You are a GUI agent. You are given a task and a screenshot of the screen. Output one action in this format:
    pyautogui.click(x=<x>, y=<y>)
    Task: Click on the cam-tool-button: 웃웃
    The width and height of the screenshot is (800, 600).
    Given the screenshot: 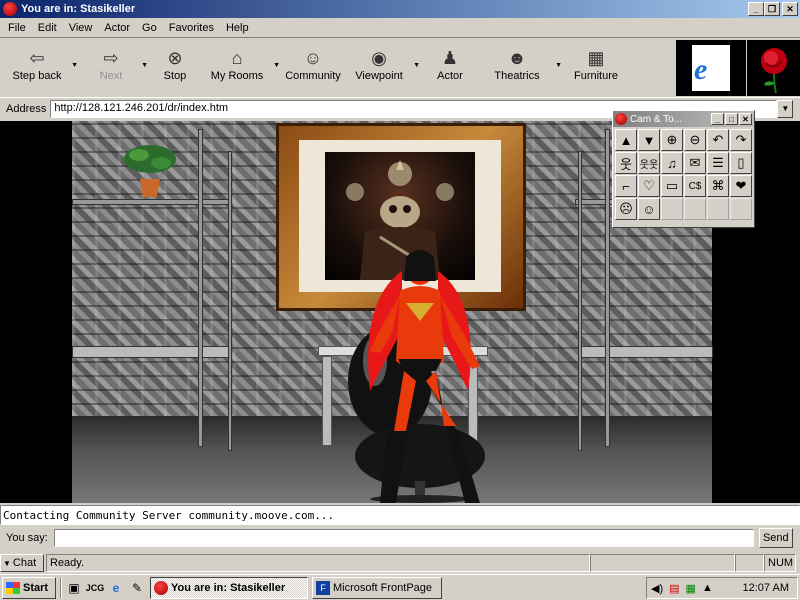 What is the action you would take?
    pyautogui.click(x=649, y=163)
    